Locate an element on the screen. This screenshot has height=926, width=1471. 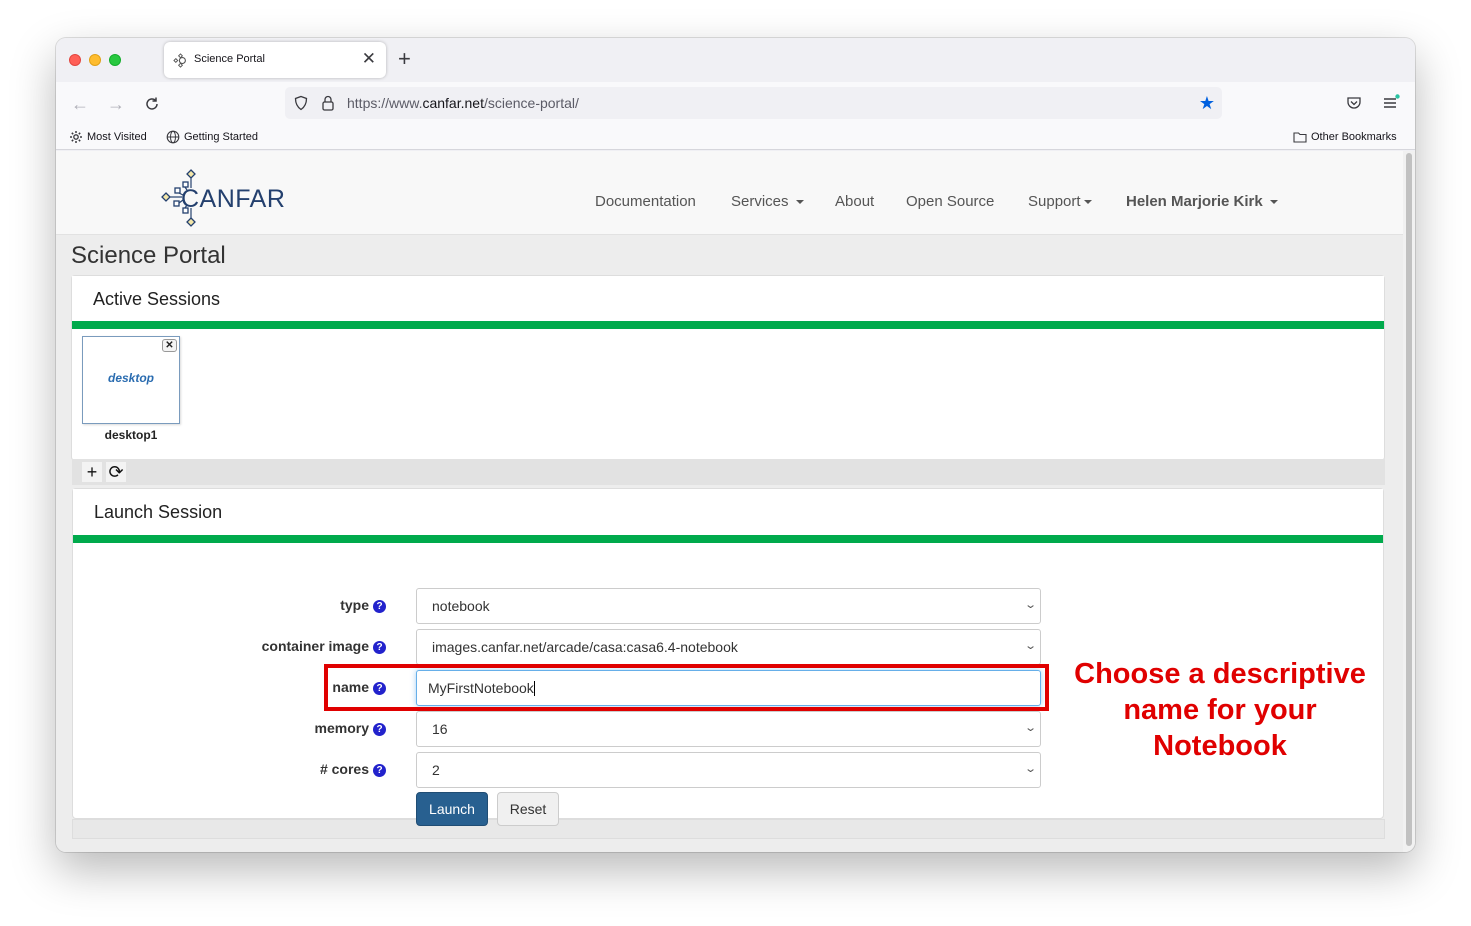
reset-button: Reset is located at coordinates (528, 809).